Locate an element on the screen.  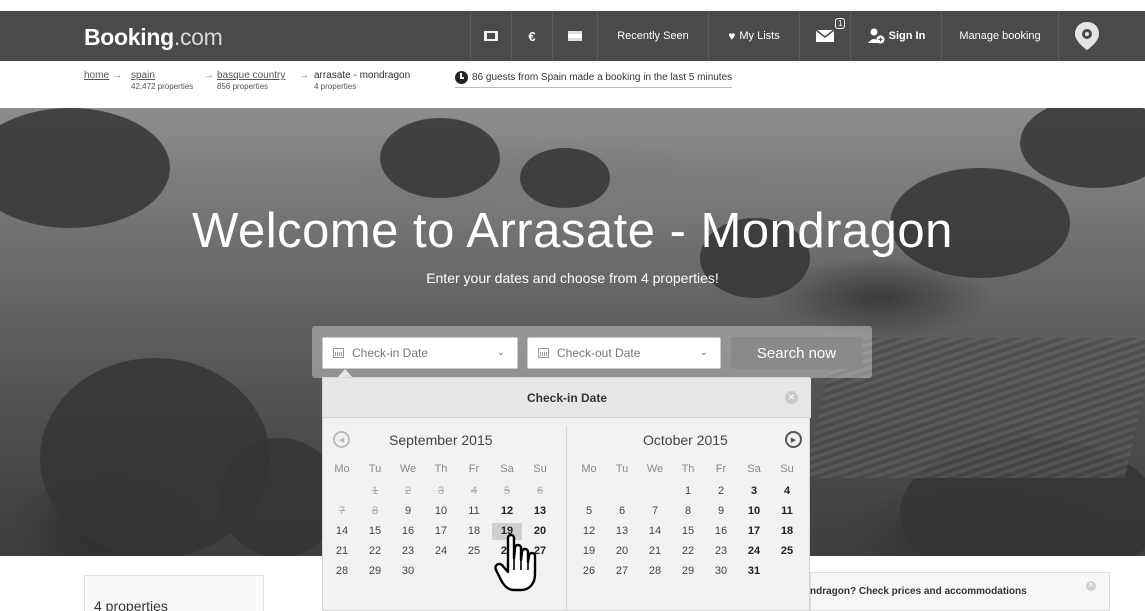
calendar-title: Check-in Date is located at coordinates (567, 398).